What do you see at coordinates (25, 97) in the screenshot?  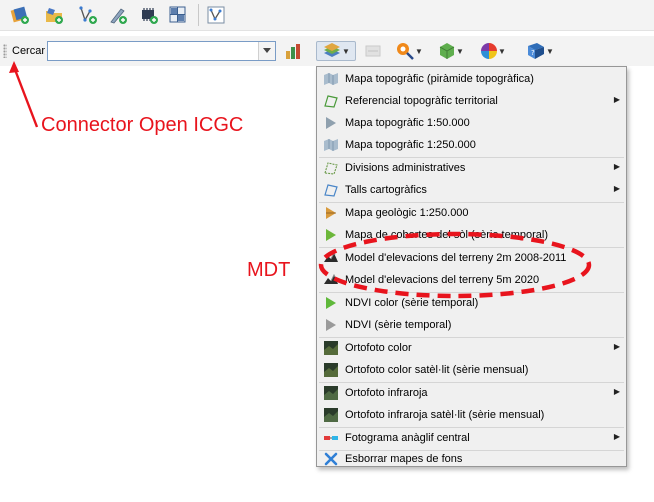 I see `annotation-arrow` at bounding box center [25, 97].